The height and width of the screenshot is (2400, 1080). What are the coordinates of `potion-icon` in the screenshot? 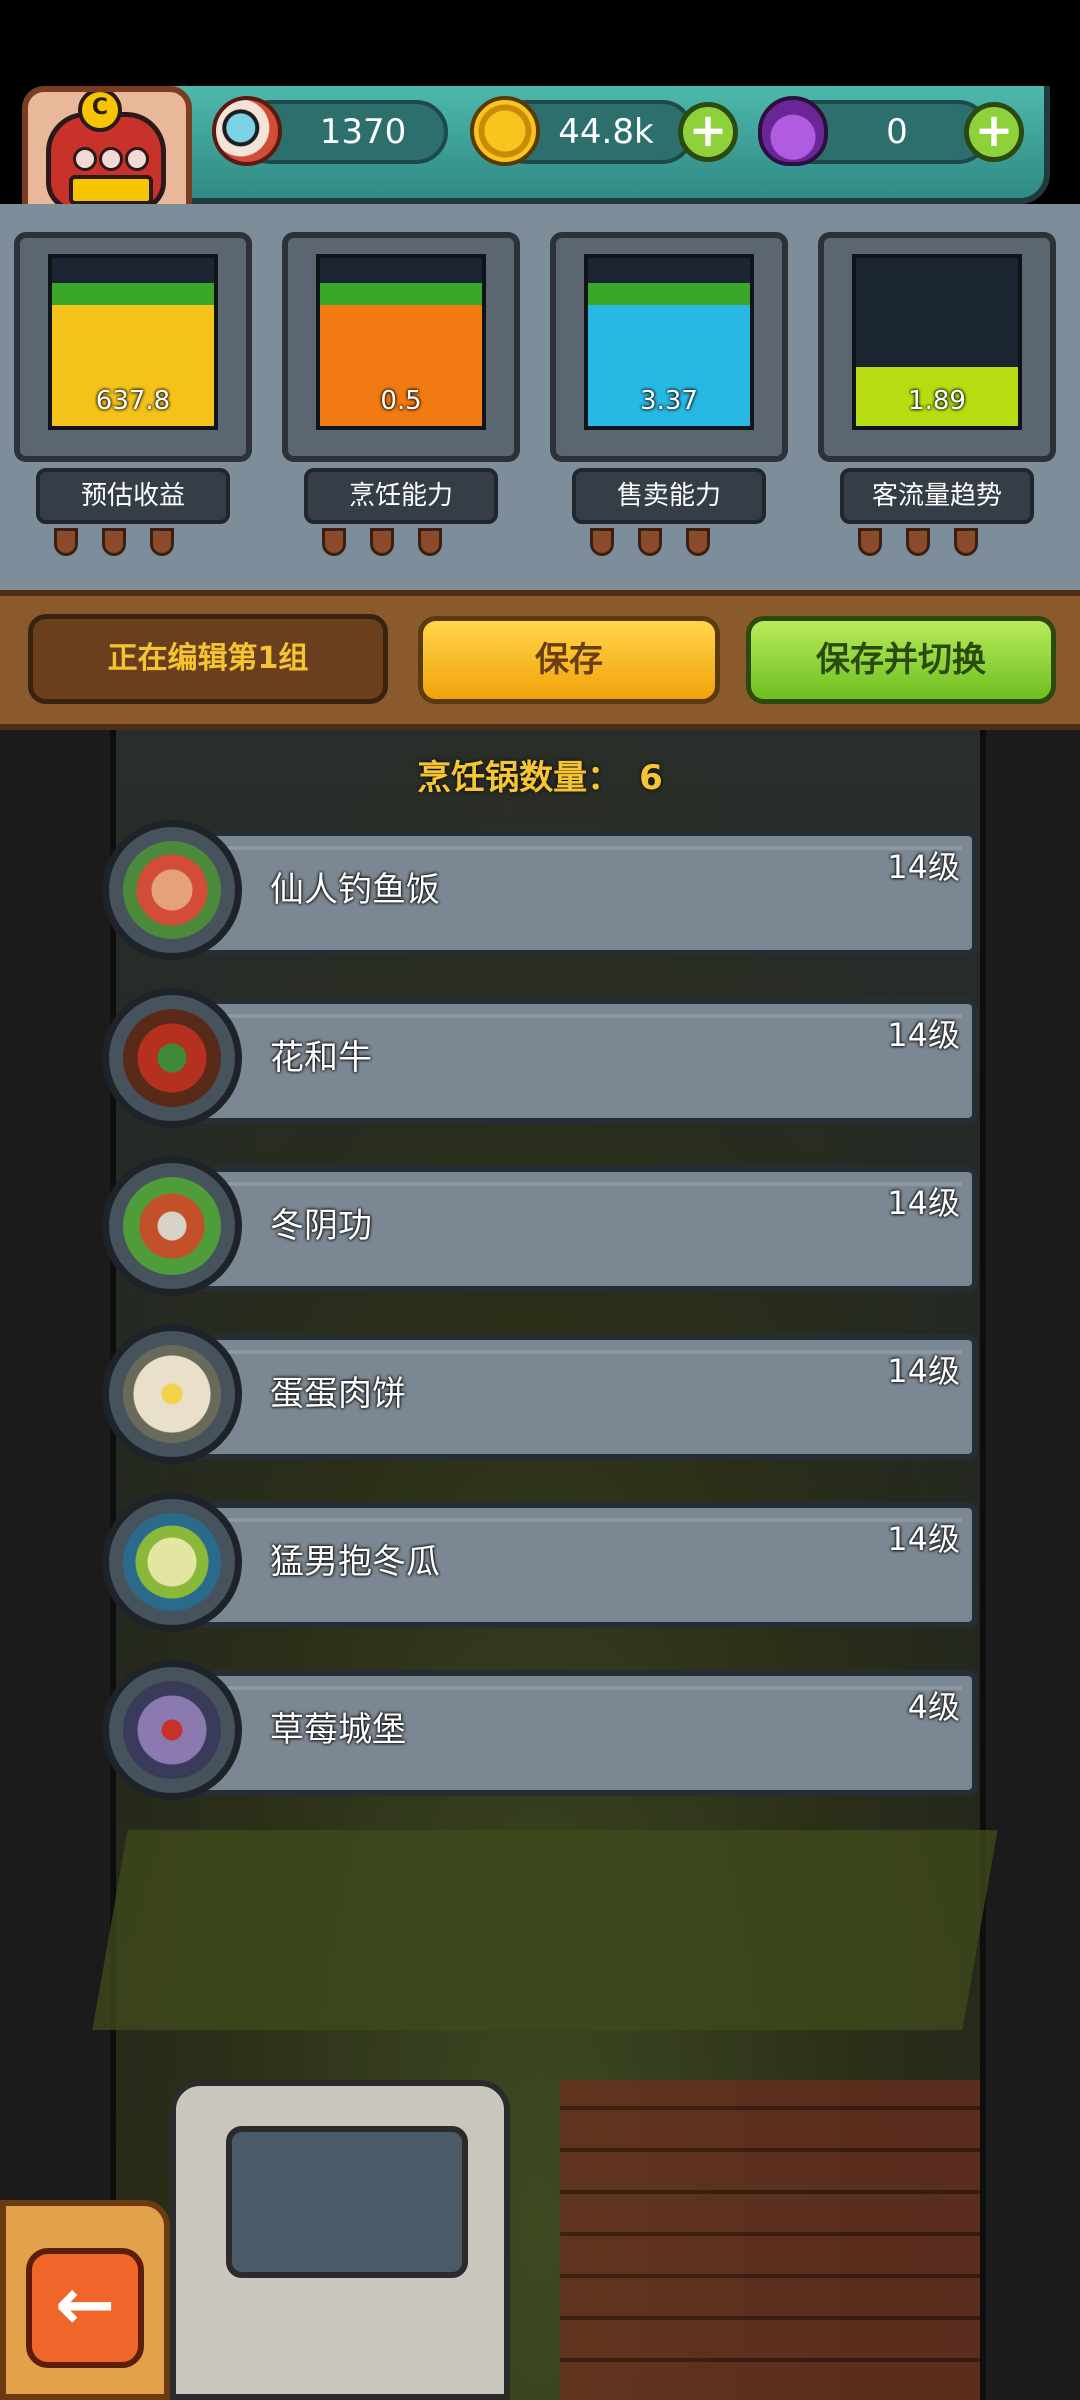 It's located at (793, 131).